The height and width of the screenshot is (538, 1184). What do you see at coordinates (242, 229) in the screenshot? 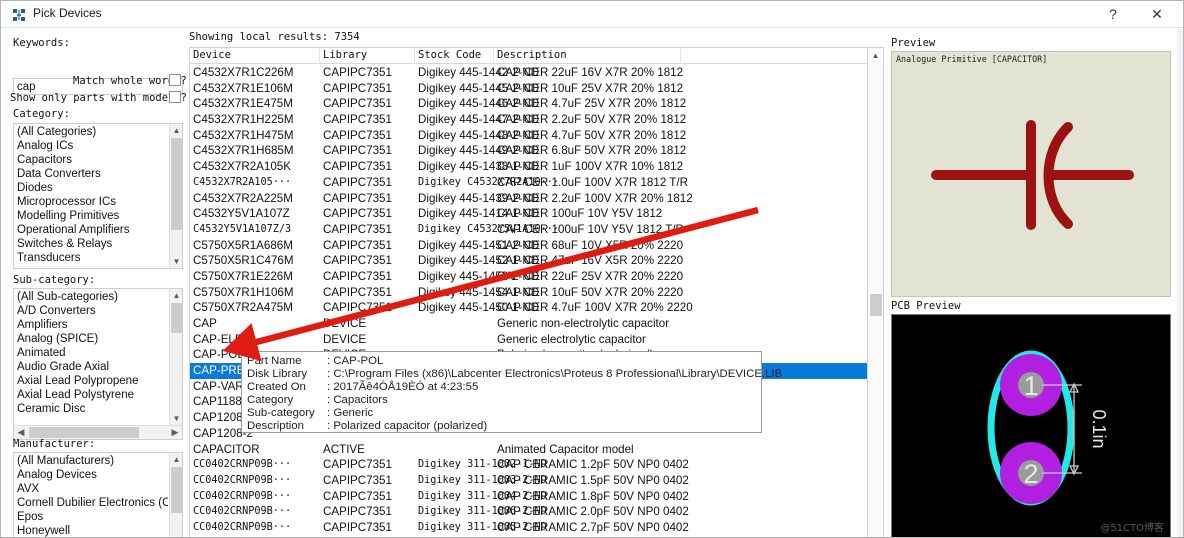
I see `cell-device: C4532Y5V1A107Z/3` at bounding box center [242, 229].